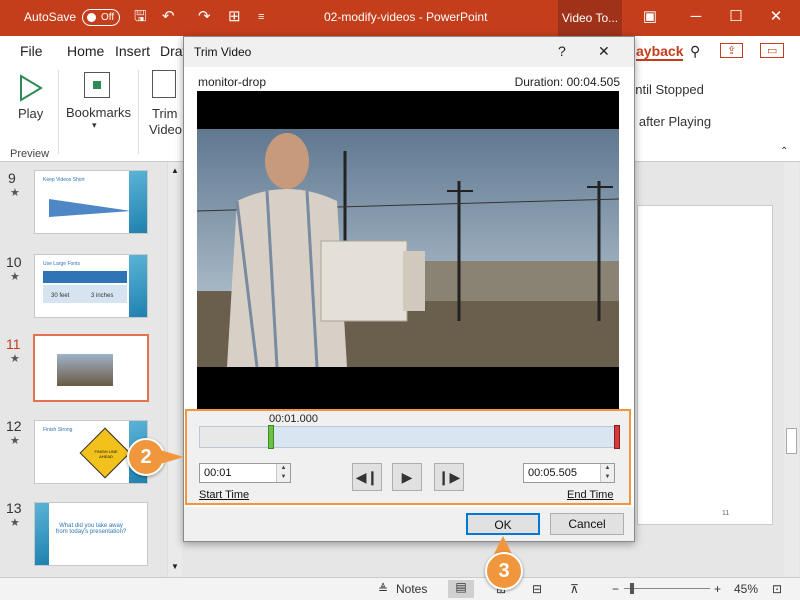  I want to click on minimize-icon: ─, so click(696, 17).